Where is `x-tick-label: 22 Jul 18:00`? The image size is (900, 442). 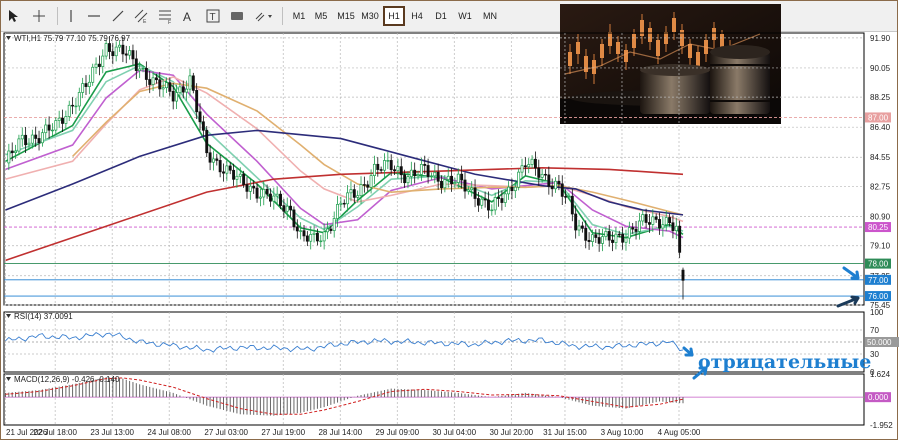
x-tick-label: 22 Jul 18:00 is located at coordinates (55, 432).